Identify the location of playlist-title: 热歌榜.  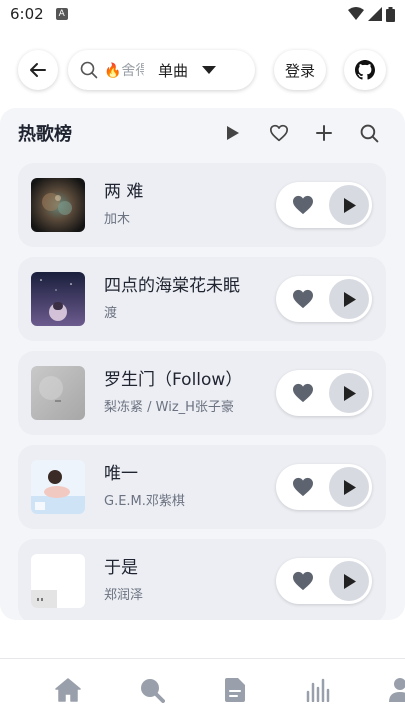
(45, 134).